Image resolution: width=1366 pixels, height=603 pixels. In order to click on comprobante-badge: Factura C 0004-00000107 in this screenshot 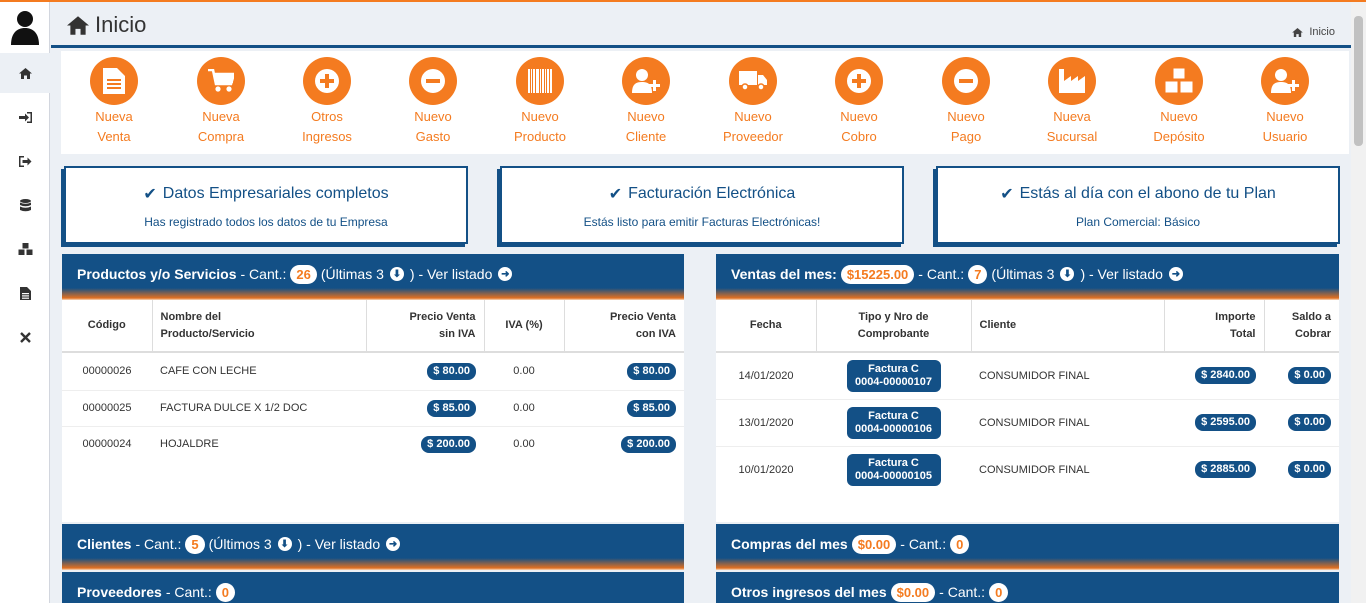, I will do `click(893, 375)`.